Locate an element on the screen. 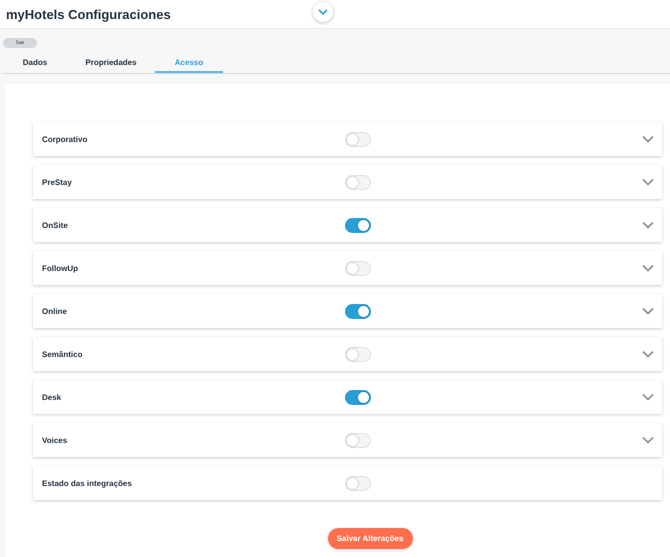 This screenshot has width=670, height=557. tab: Dados is located at coordinates (35, 63).